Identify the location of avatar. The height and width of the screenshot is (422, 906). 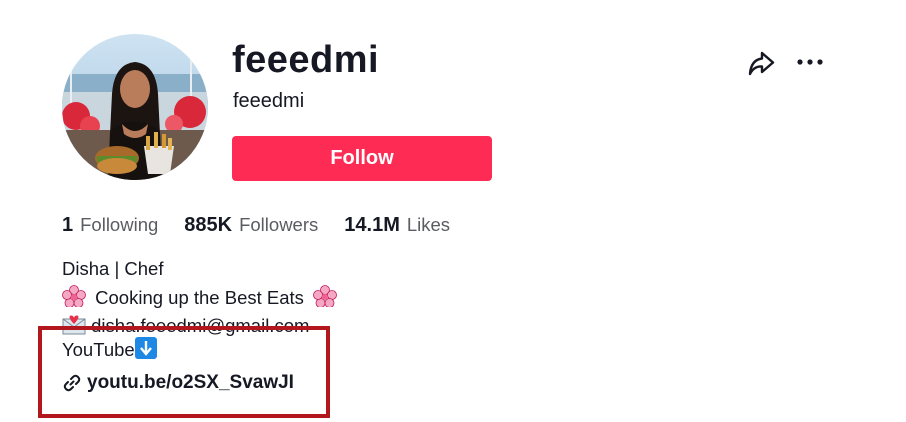
(135, 107).